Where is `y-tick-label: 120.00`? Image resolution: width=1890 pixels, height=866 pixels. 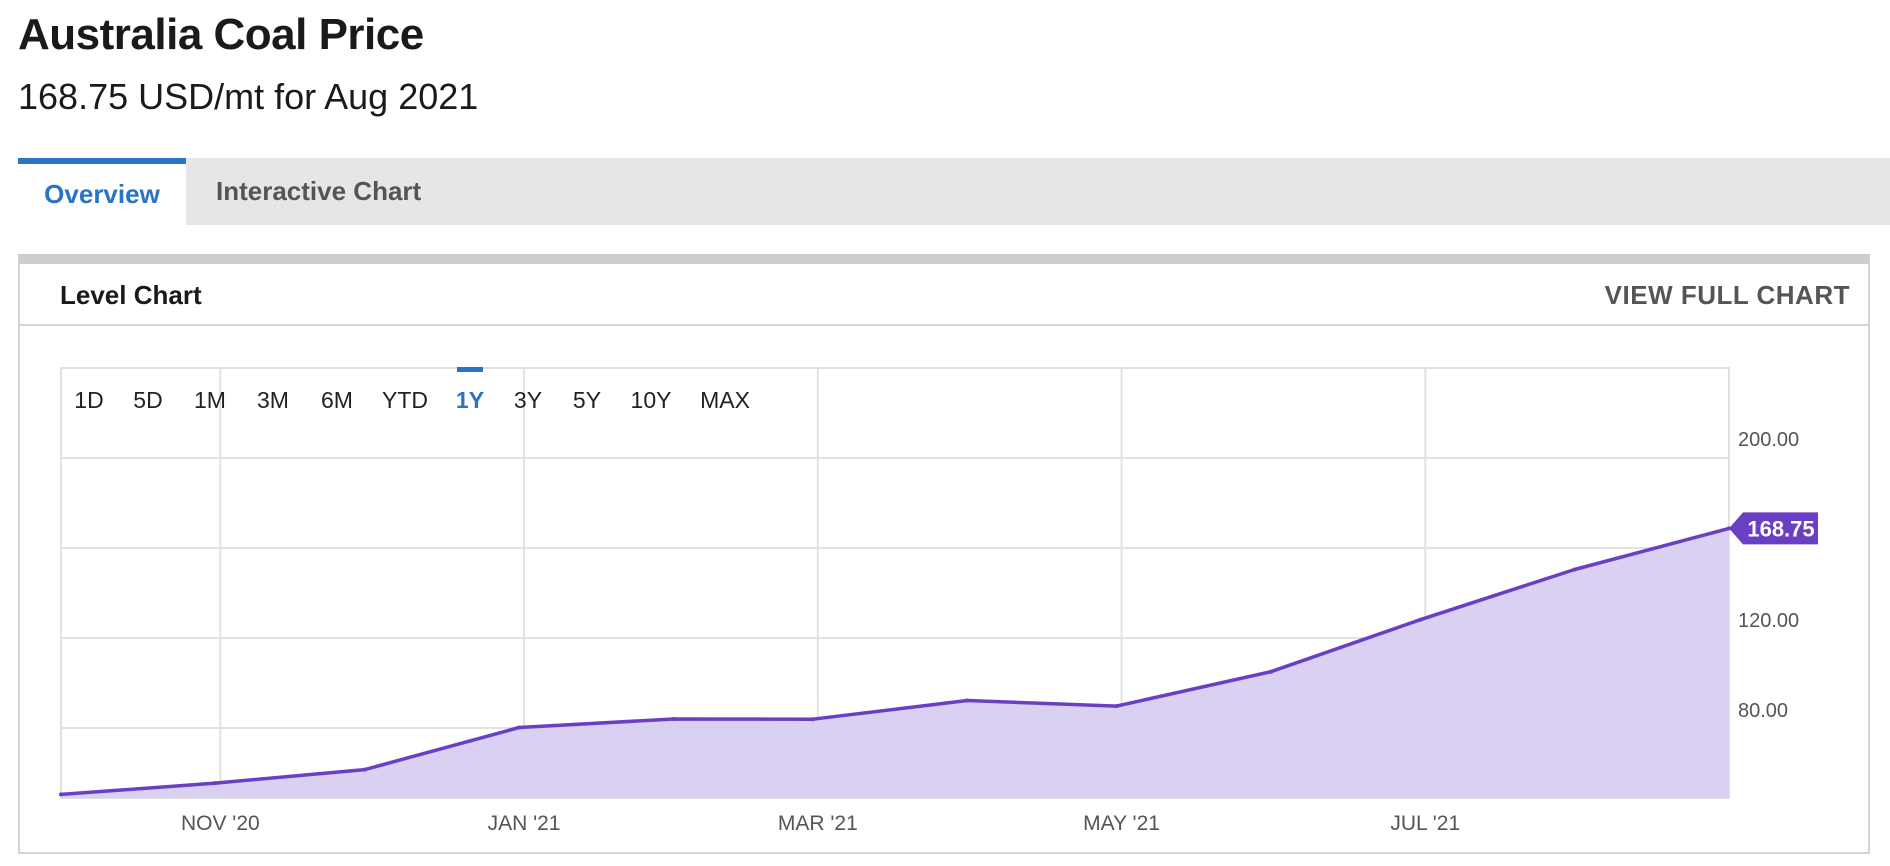
y-tick-label: 120.00 is located at coordinates (1768, 621).